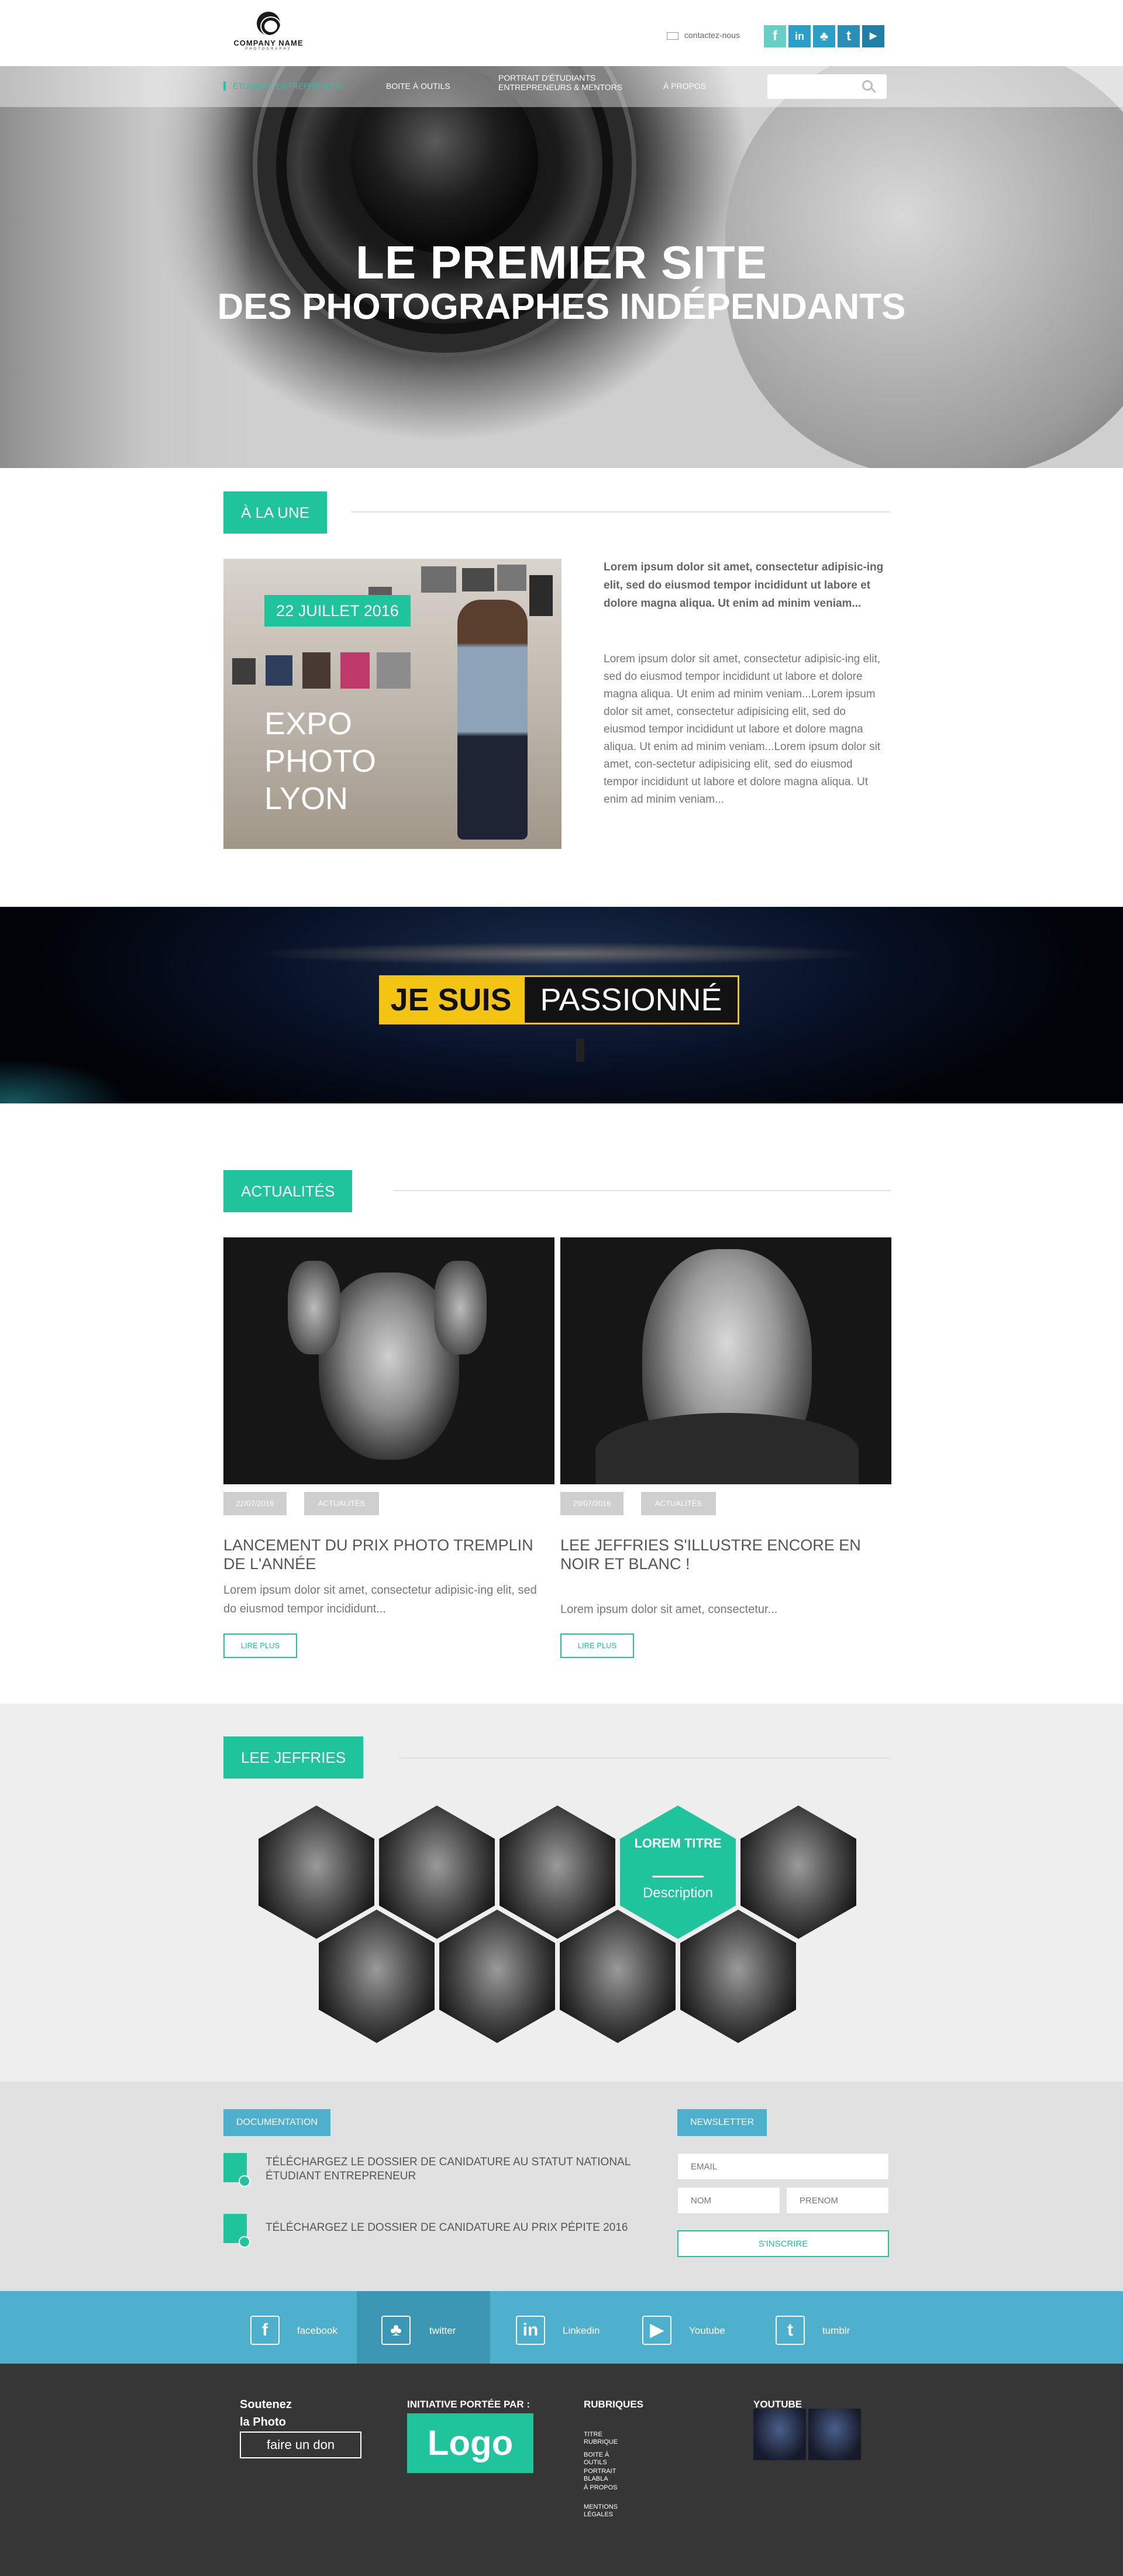 The height and width of the screenshot is (2576, 1123). I want to click on rubriques-title: RUBRIQUES, so click(614, 2404).